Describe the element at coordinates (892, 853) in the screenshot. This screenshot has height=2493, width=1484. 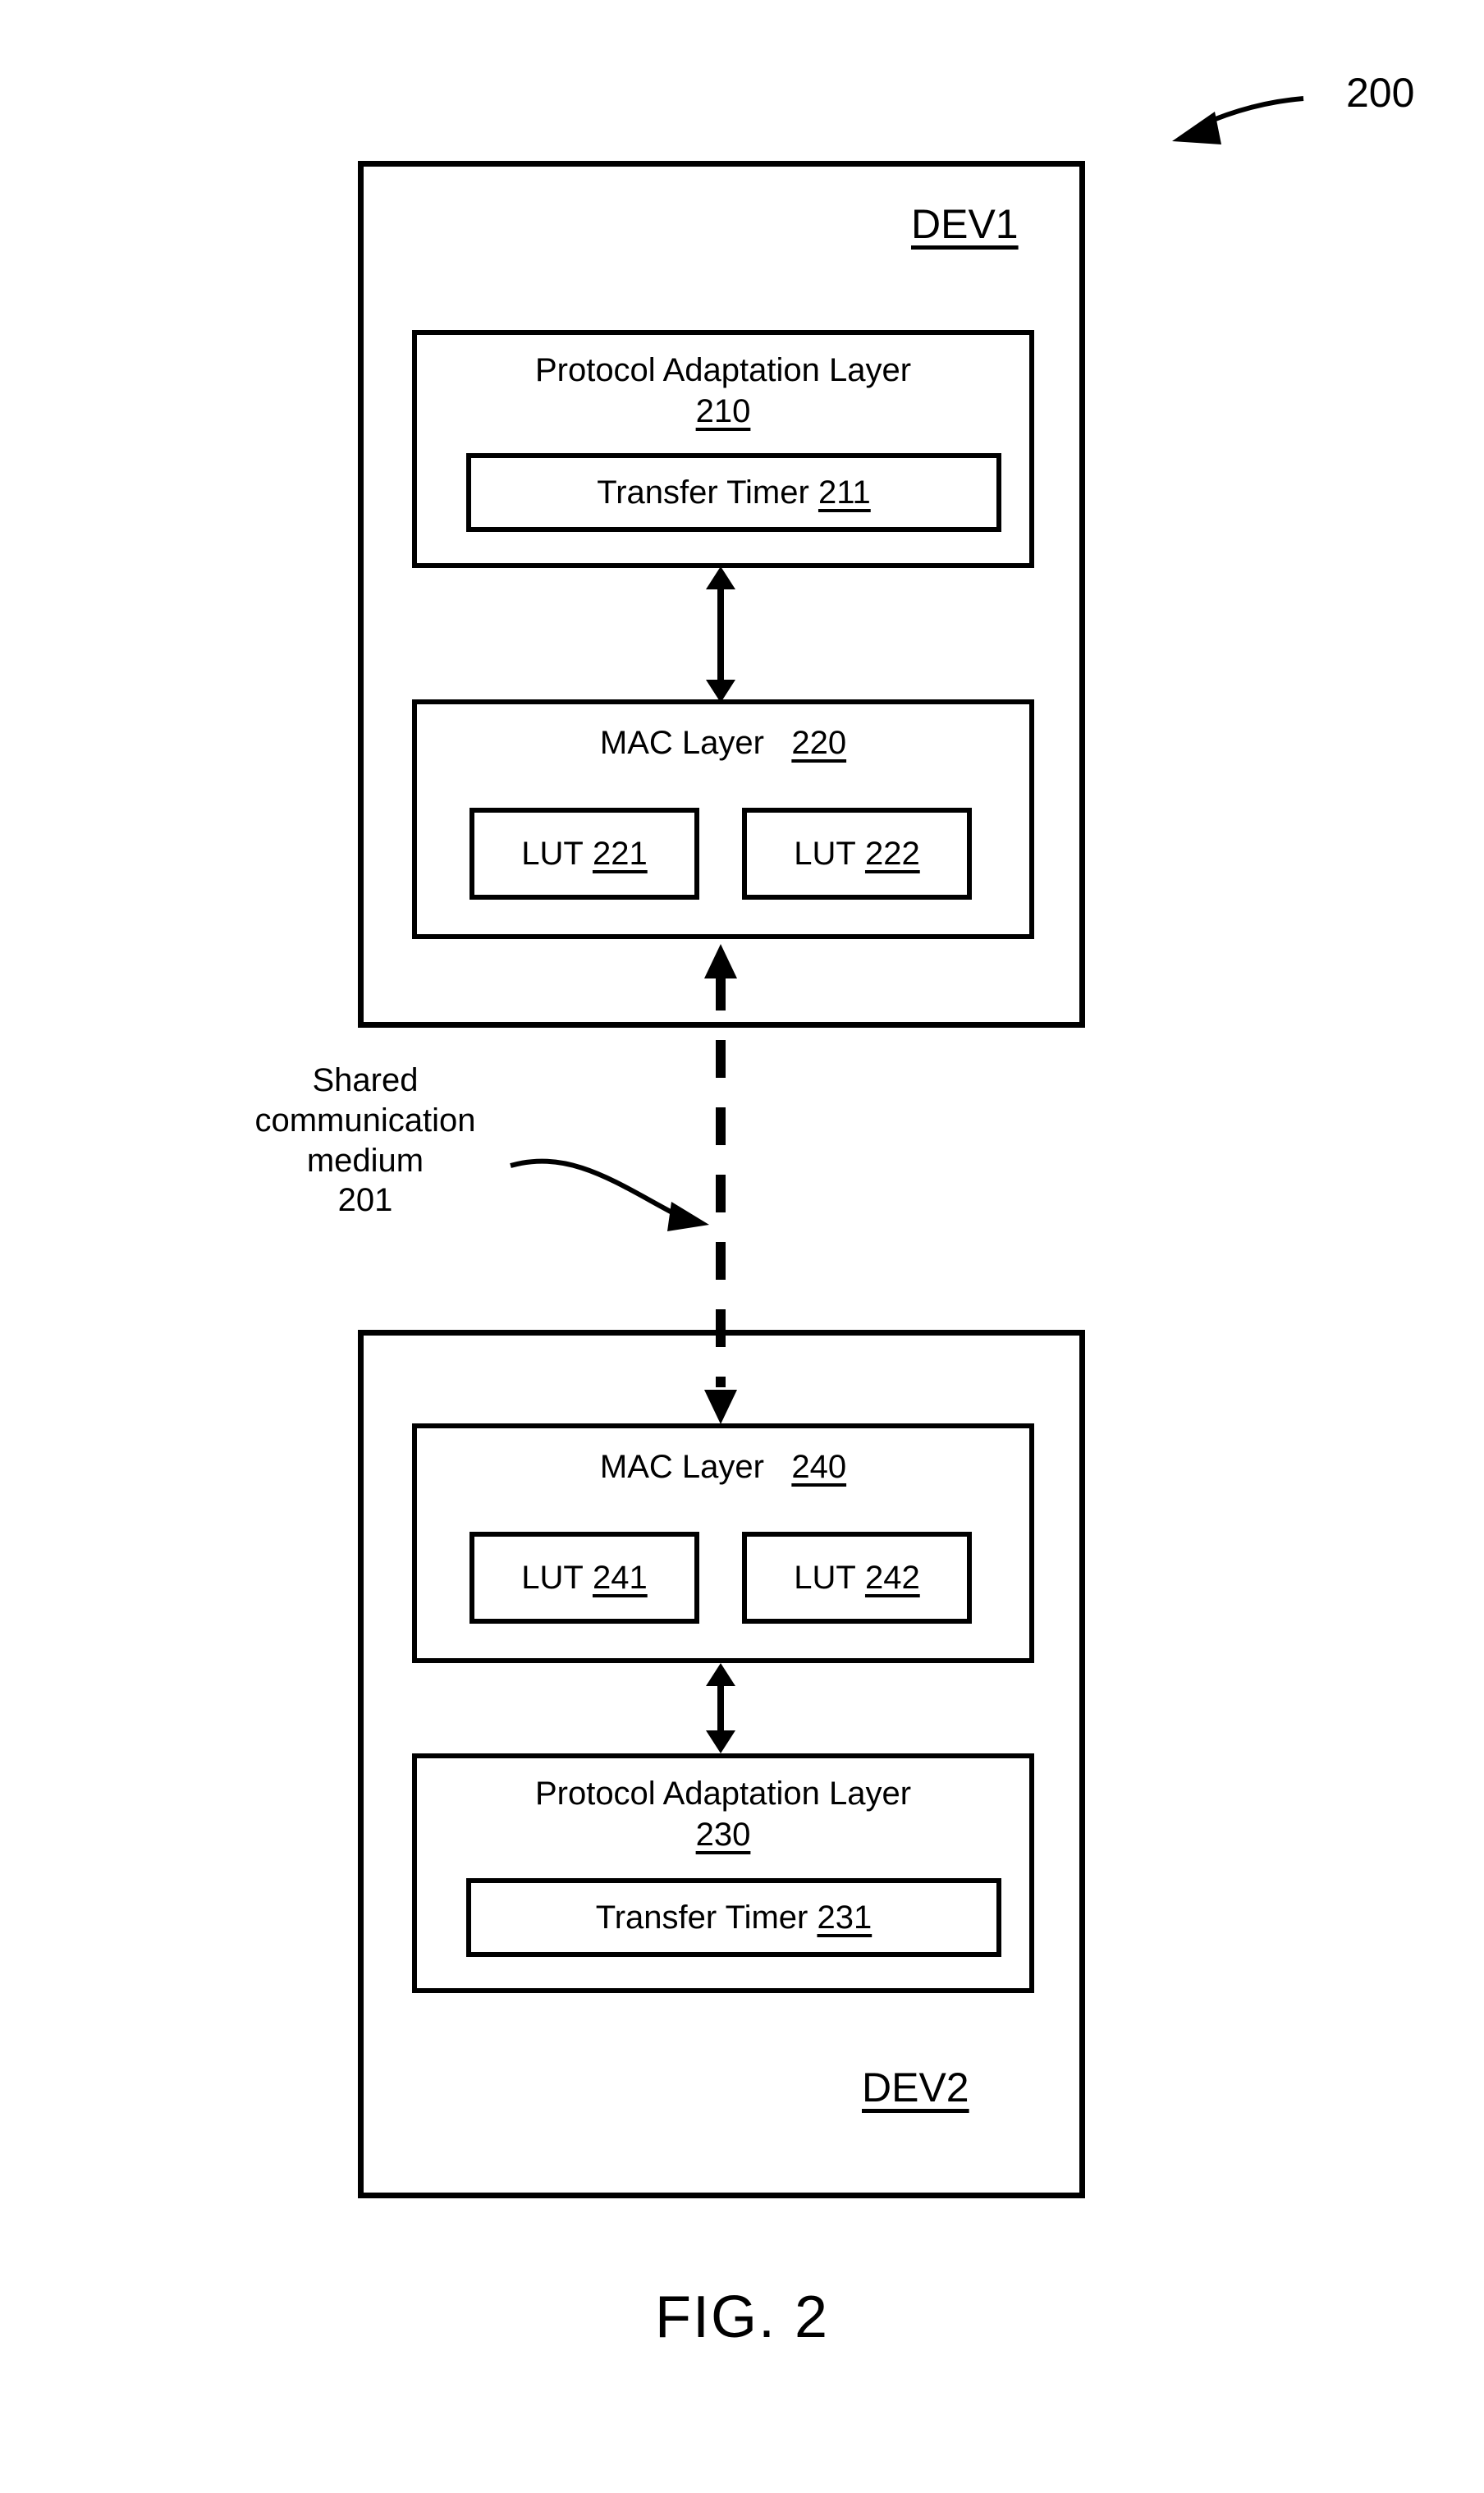
I see `sub-box-ref-222: 222` at that location.